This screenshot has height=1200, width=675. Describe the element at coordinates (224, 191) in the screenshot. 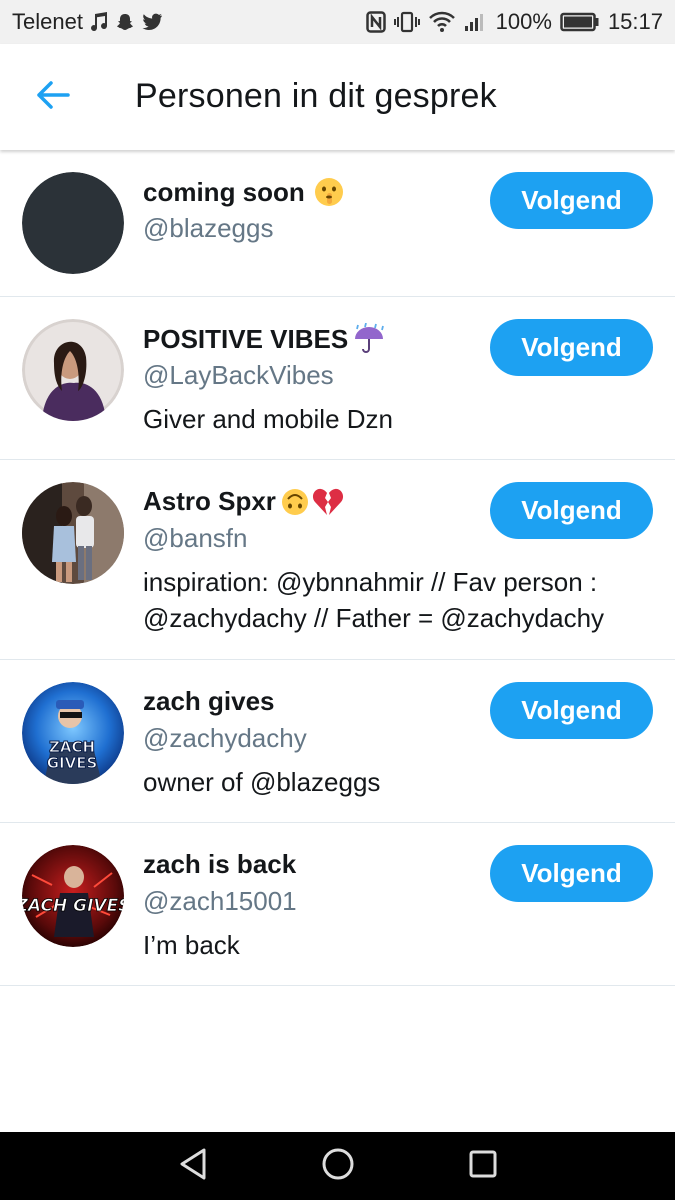

I see `display-name-text: coming soon` at that location.